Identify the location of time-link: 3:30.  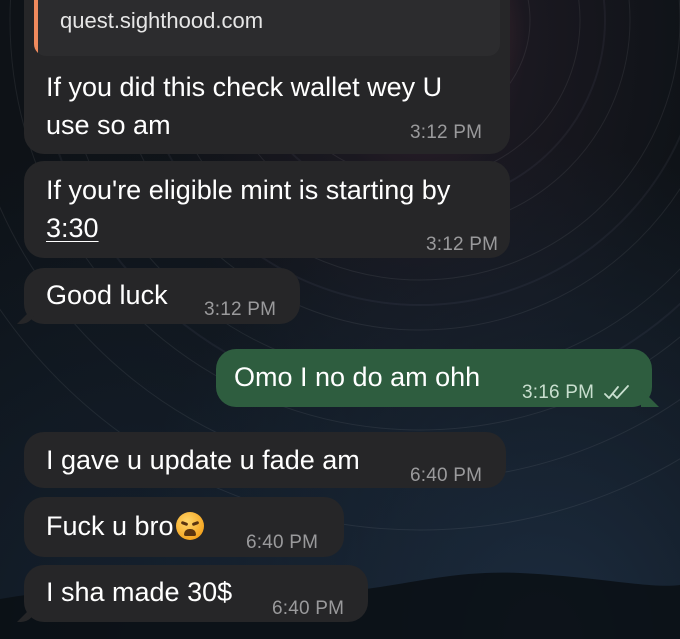
(72, 228).